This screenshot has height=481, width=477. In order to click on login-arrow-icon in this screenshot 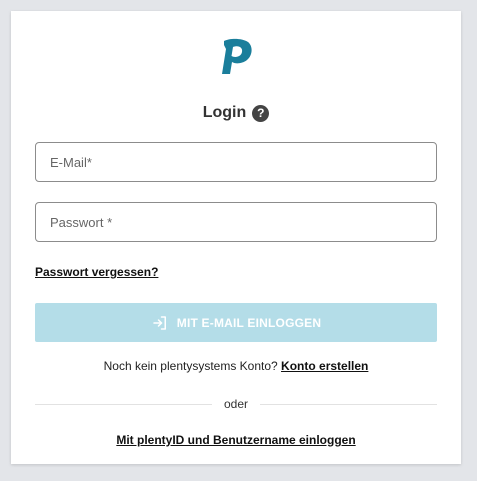, I will do `click(159, 322)`.